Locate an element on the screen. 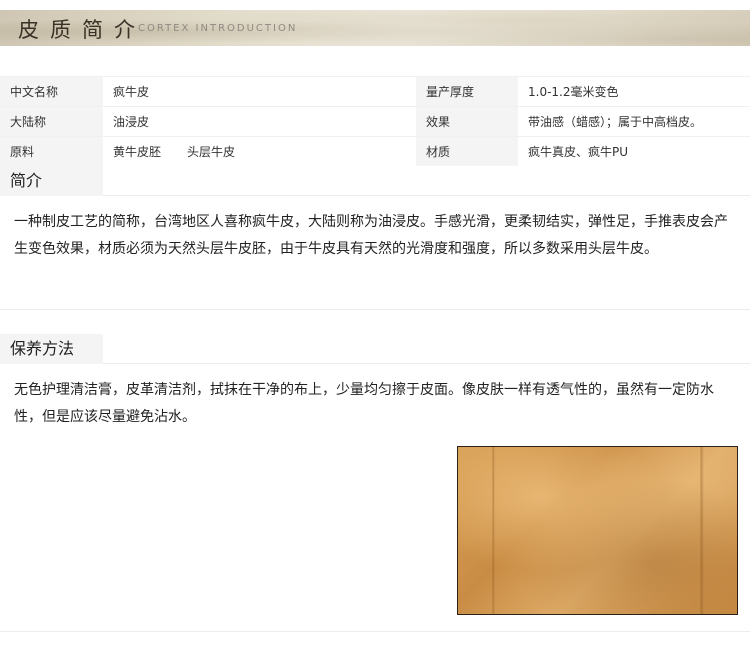 The width and height of the screenshot is (750, 645). spec-label: 量产厚度 is located at coordinates (467, 91).